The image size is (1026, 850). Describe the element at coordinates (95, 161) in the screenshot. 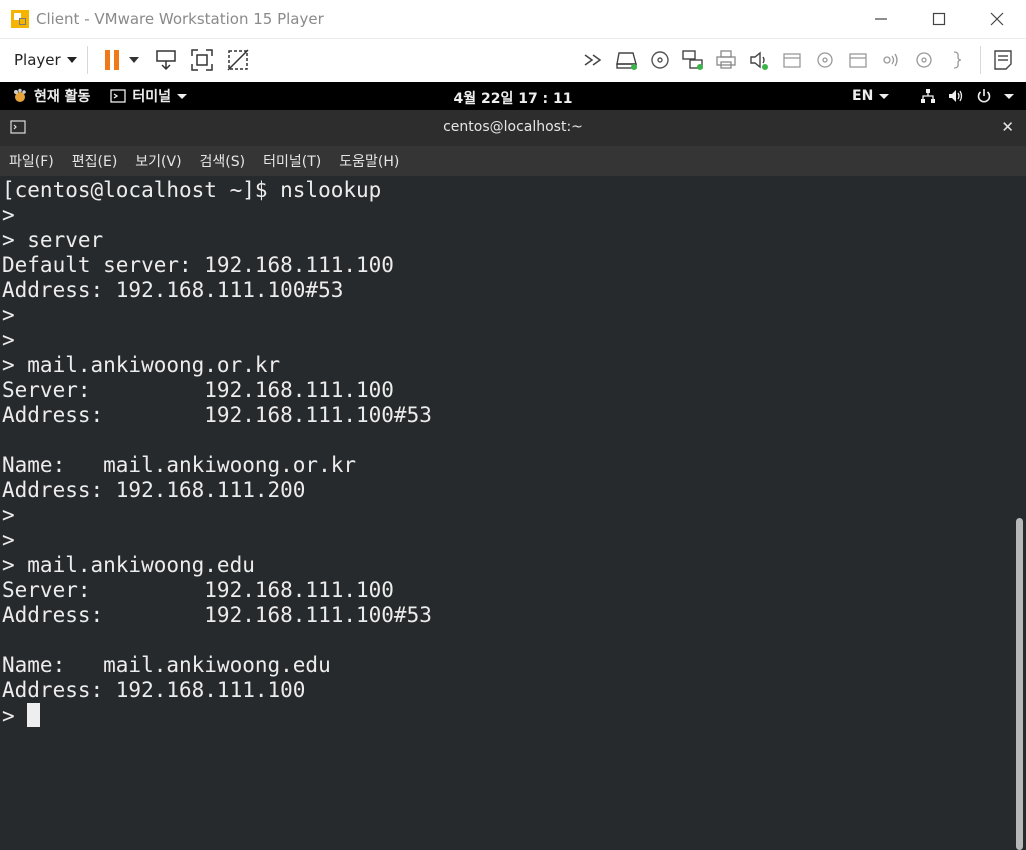

I see `menu-edit: 편집(E)` at that location.